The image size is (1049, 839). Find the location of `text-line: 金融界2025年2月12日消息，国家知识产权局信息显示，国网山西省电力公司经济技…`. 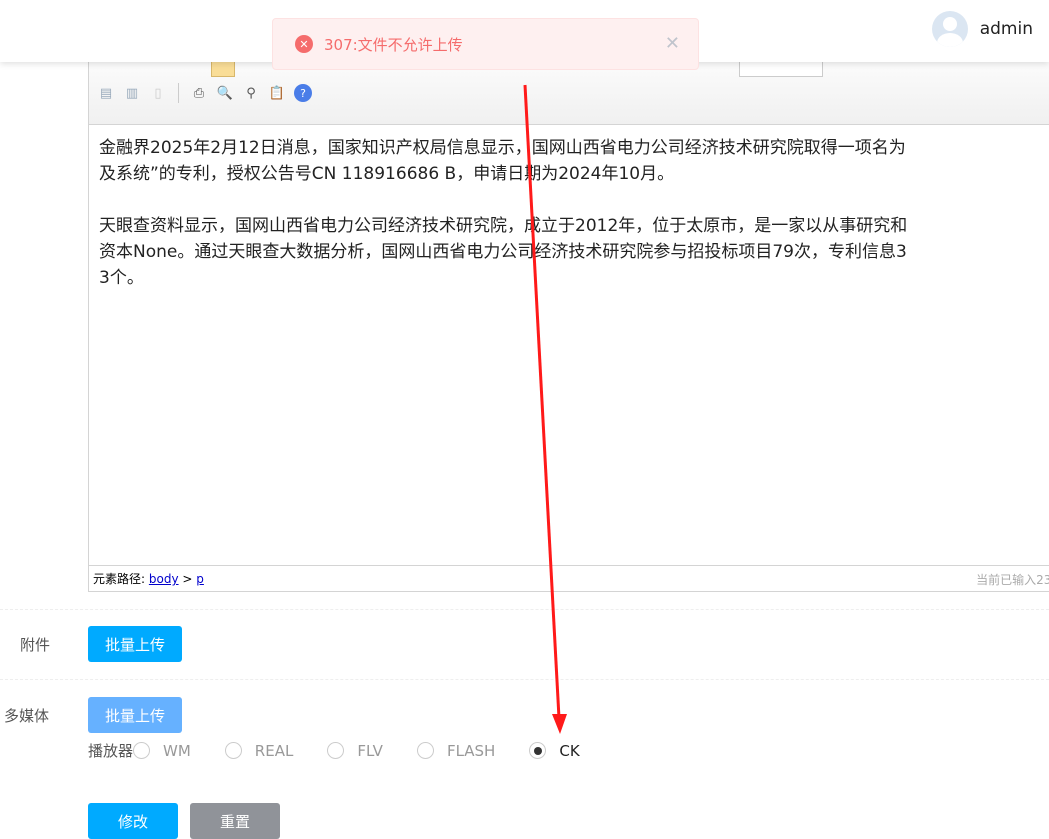

text-line: 金融界2025年2月12日消息，国家知识产权局信息显示，国网山西省电力公司经济技… is located at coordinates (502, 148).